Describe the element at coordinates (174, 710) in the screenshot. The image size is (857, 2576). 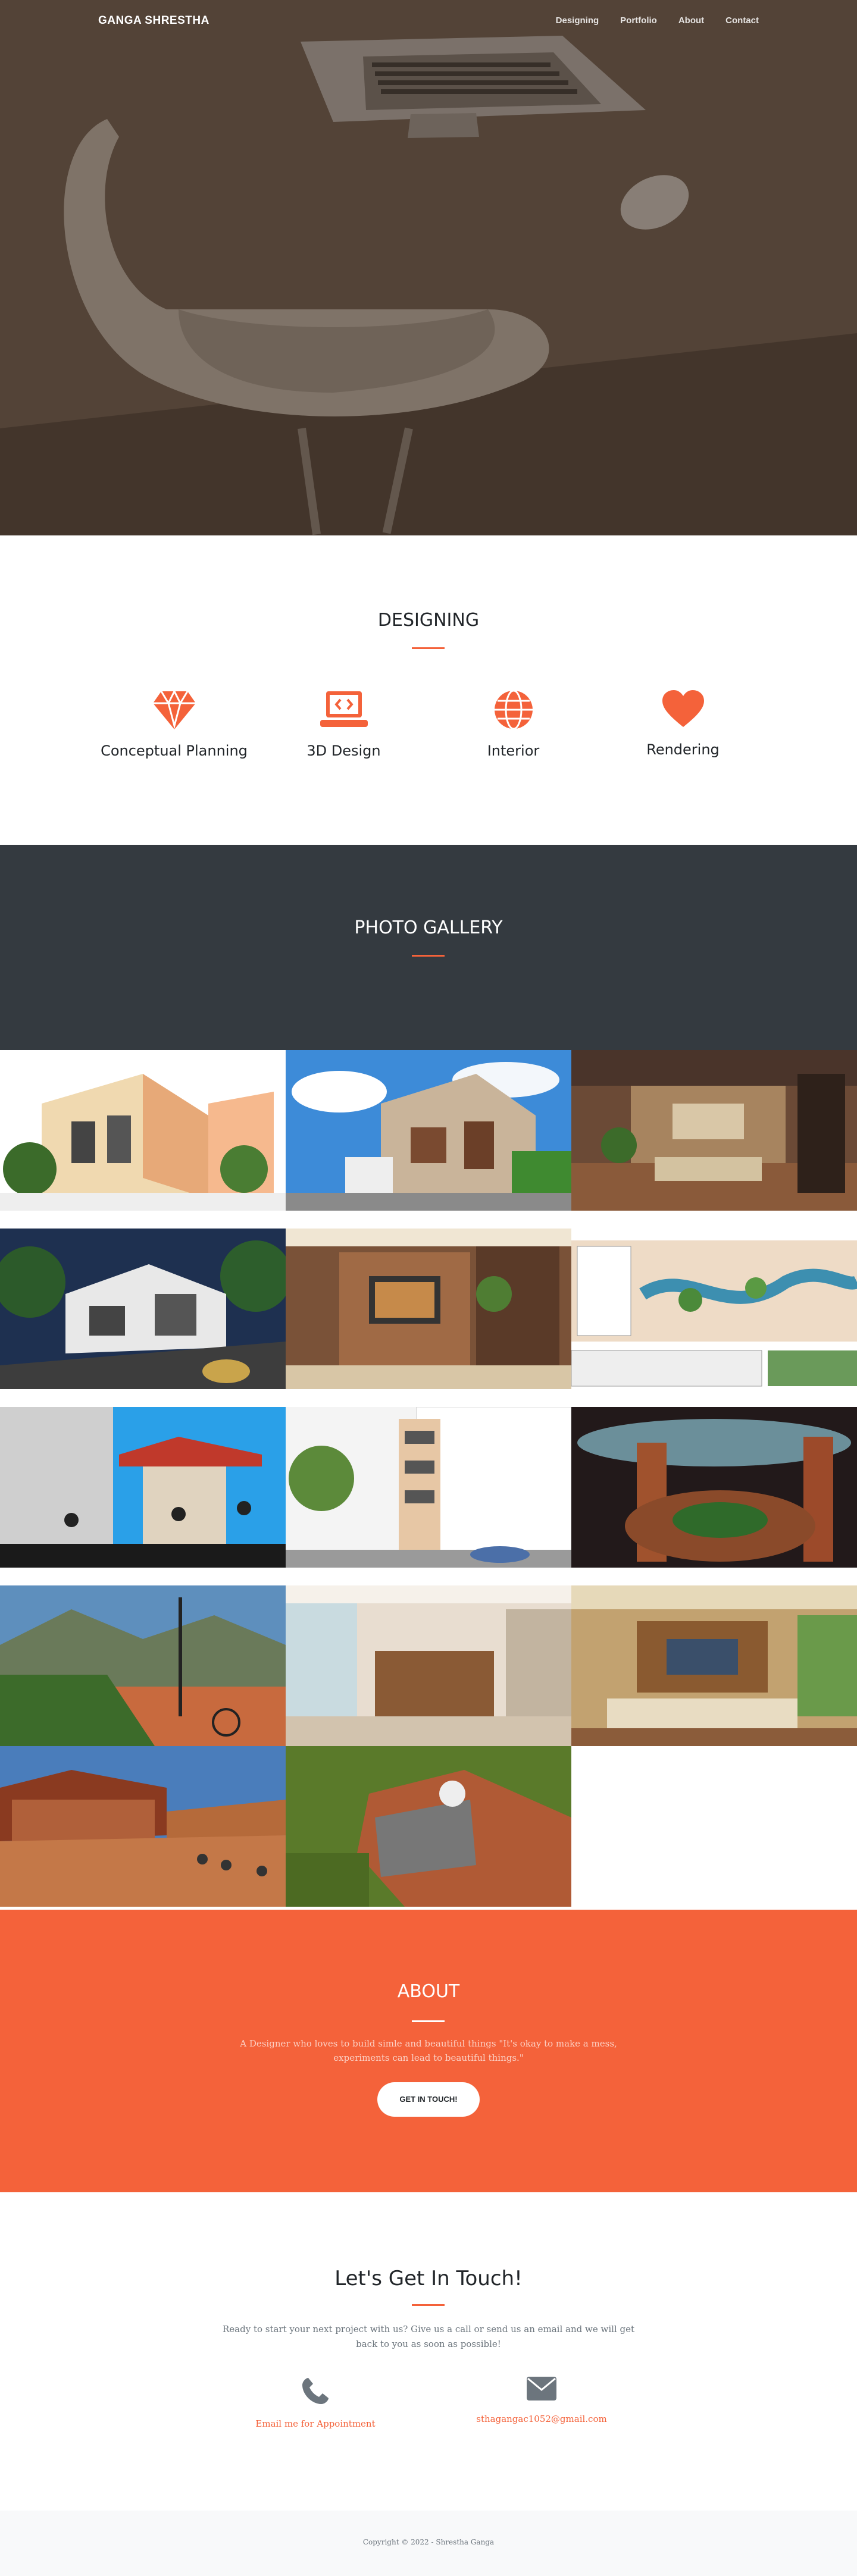
I see `gem-icon` at that location.